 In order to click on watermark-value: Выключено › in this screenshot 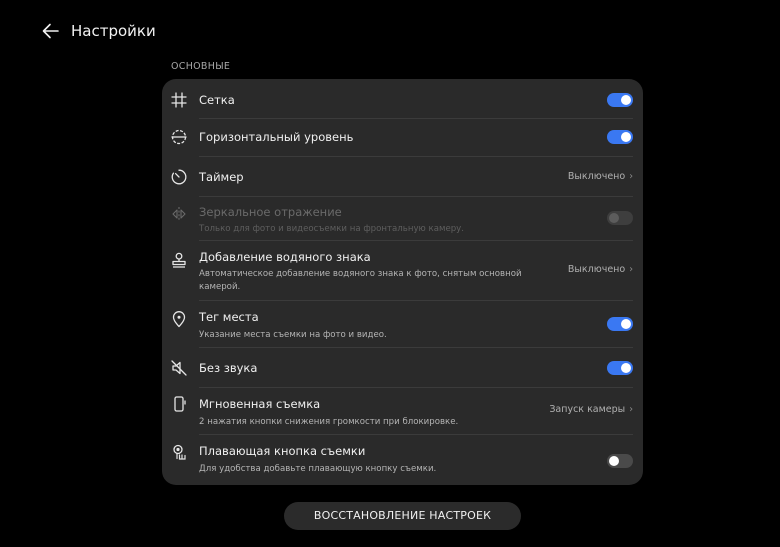, I will do `click(600, 269)`.